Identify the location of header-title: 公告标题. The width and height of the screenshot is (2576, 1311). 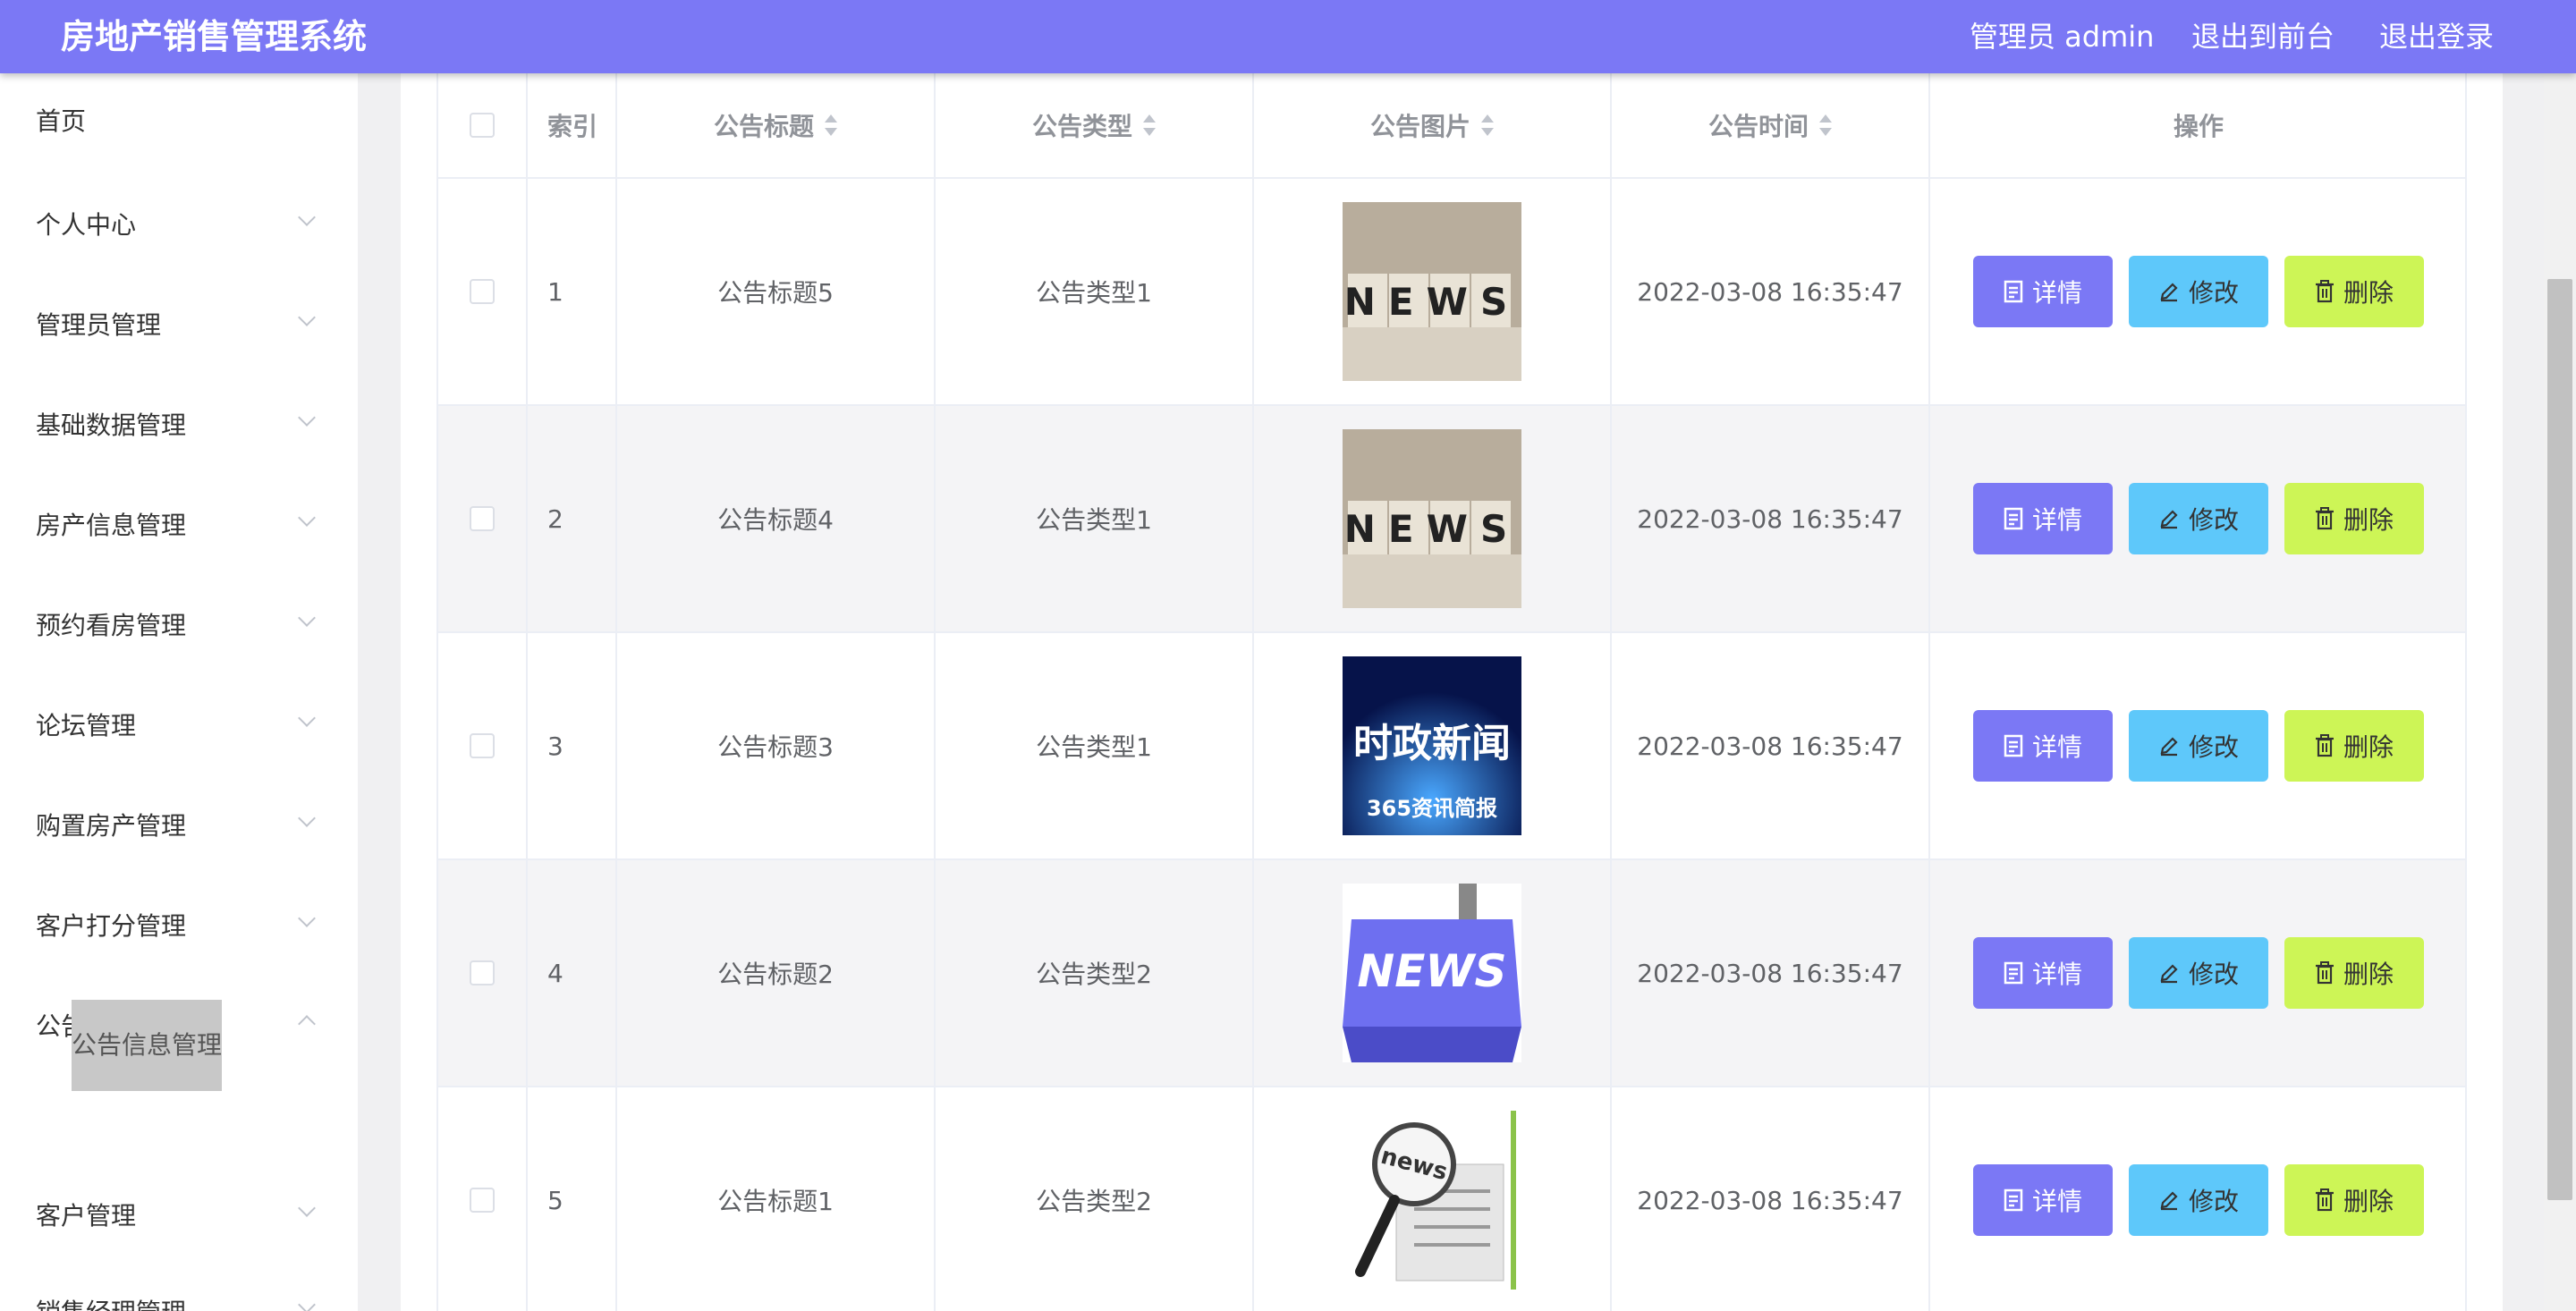
(776, 125).